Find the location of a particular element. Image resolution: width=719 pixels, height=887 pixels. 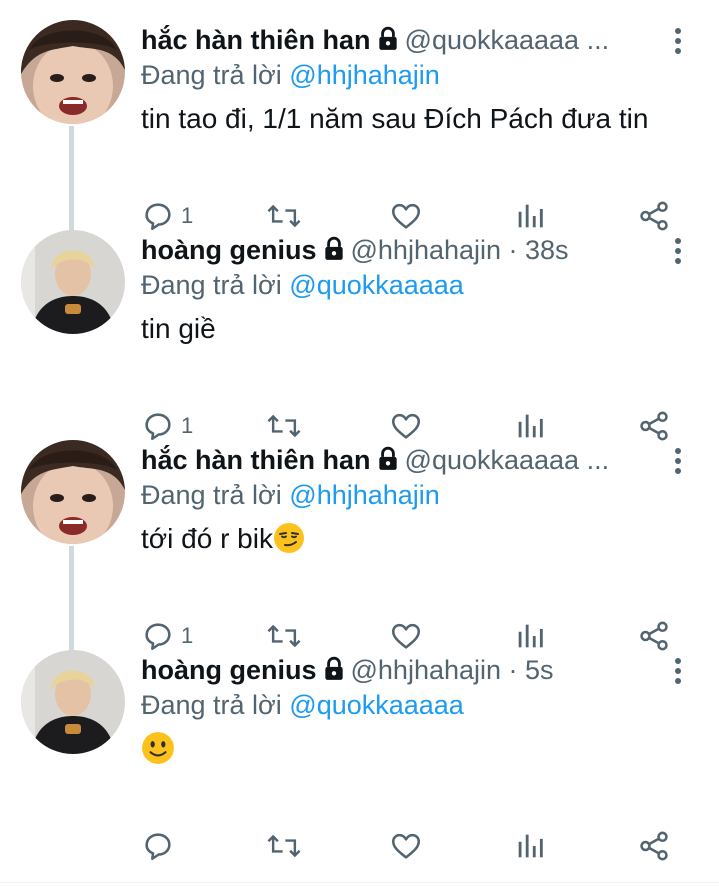

reply-icon is located at coordinates (158, 847).